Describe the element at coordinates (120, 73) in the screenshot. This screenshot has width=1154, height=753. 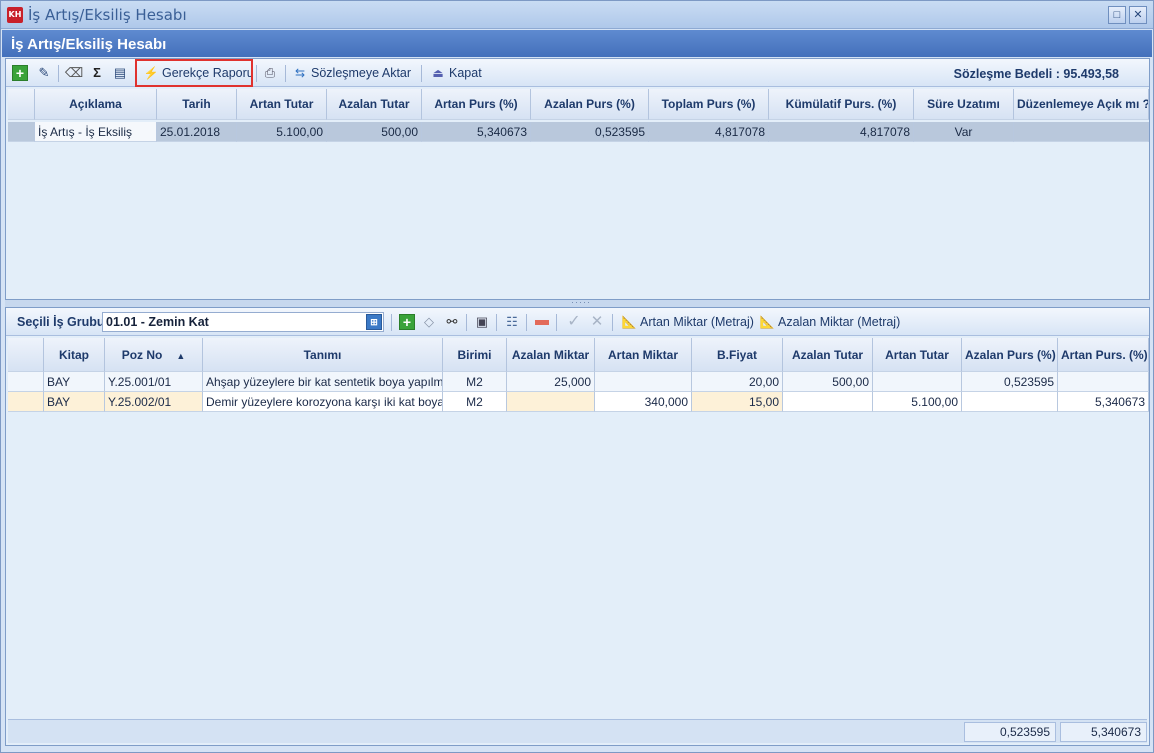
I see `document-icon: ▤` at that location.